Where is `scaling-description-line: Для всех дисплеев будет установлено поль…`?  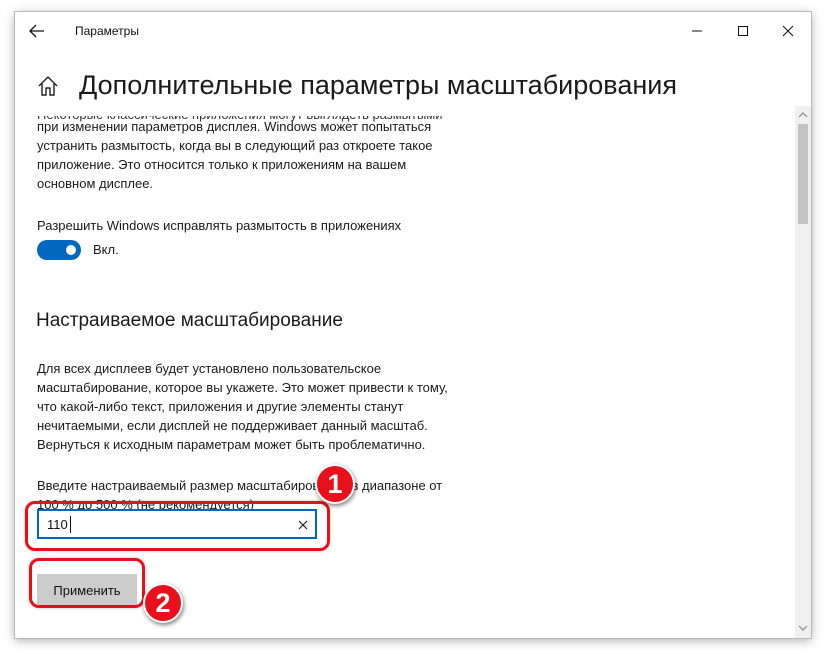
scaling-description-line: Для всех дисплеев будет установлено поль… is located at coordinates (209, 368).